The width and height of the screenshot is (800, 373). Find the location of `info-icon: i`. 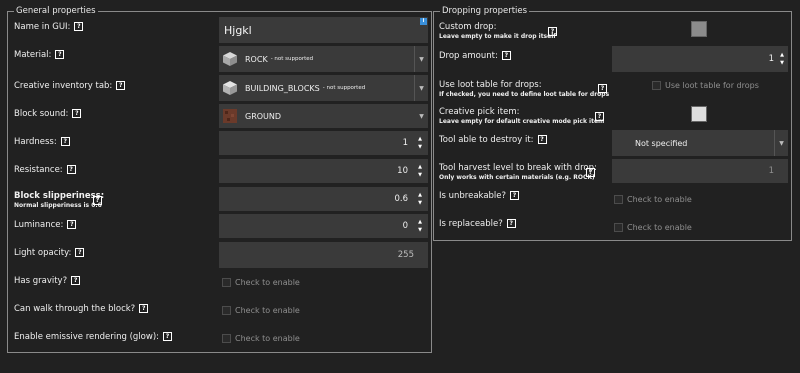

info-icon: i is located at coordinates (423, 21).